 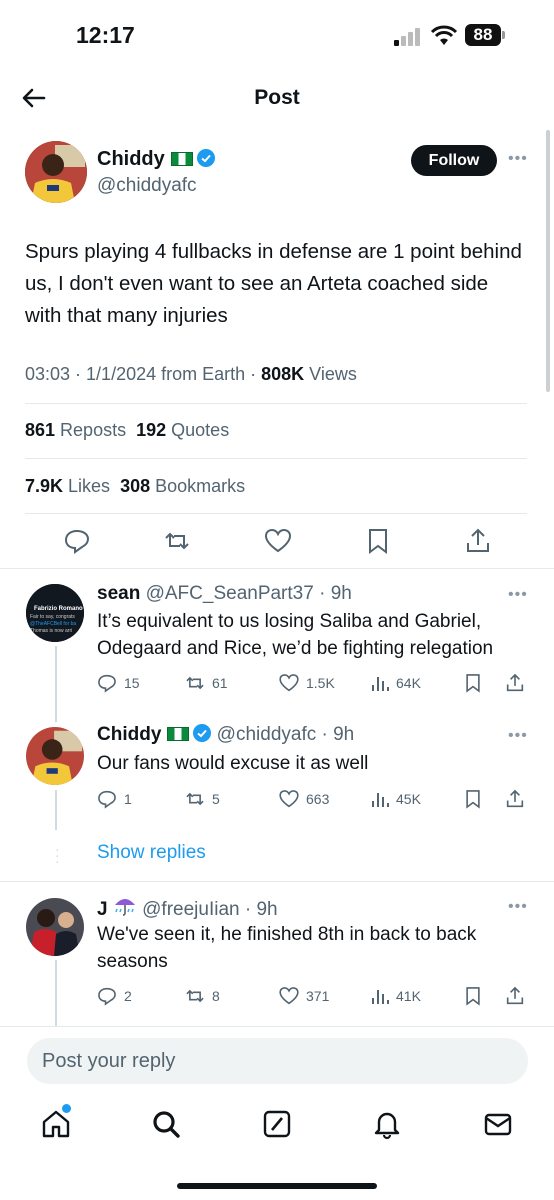 I want to click on status-time: 12:17, so click(x=105, y=35).